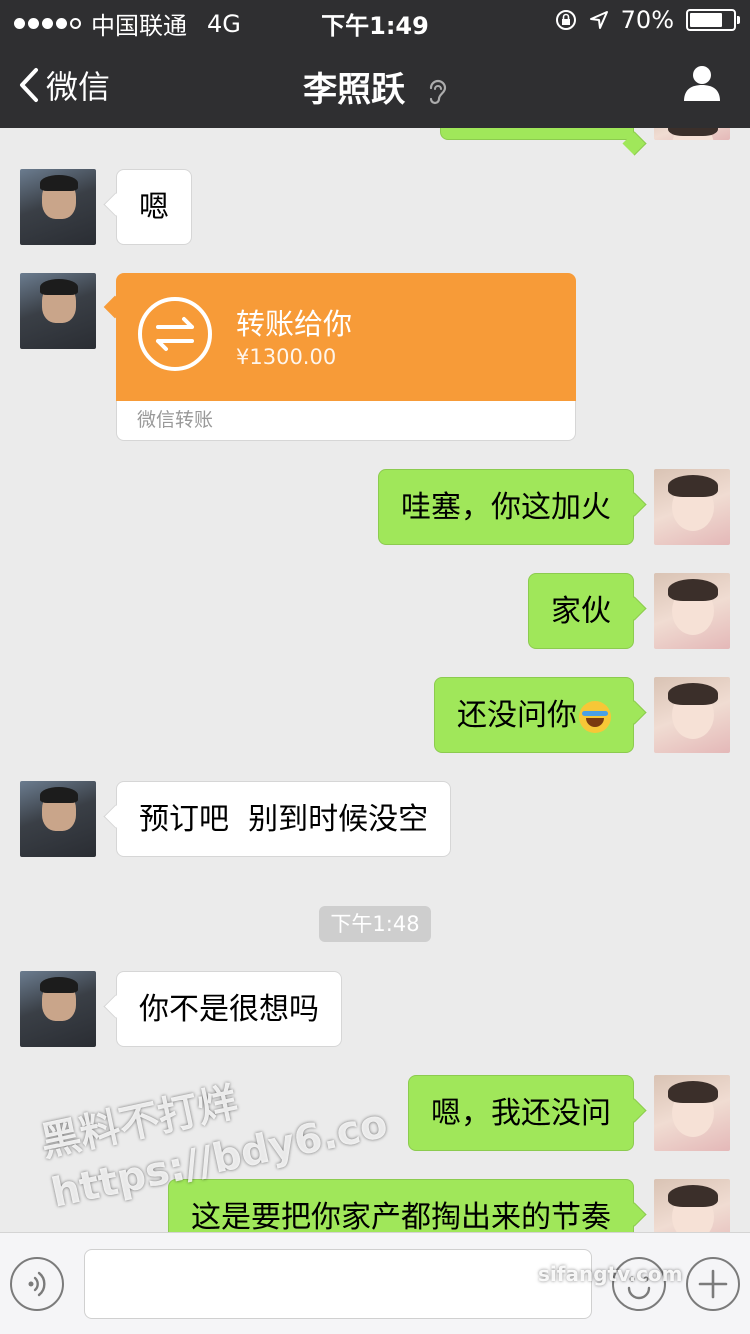 This screenshot has height=1334, width=750. I want to click on contact-name: 李照跃, so click(354, 90).